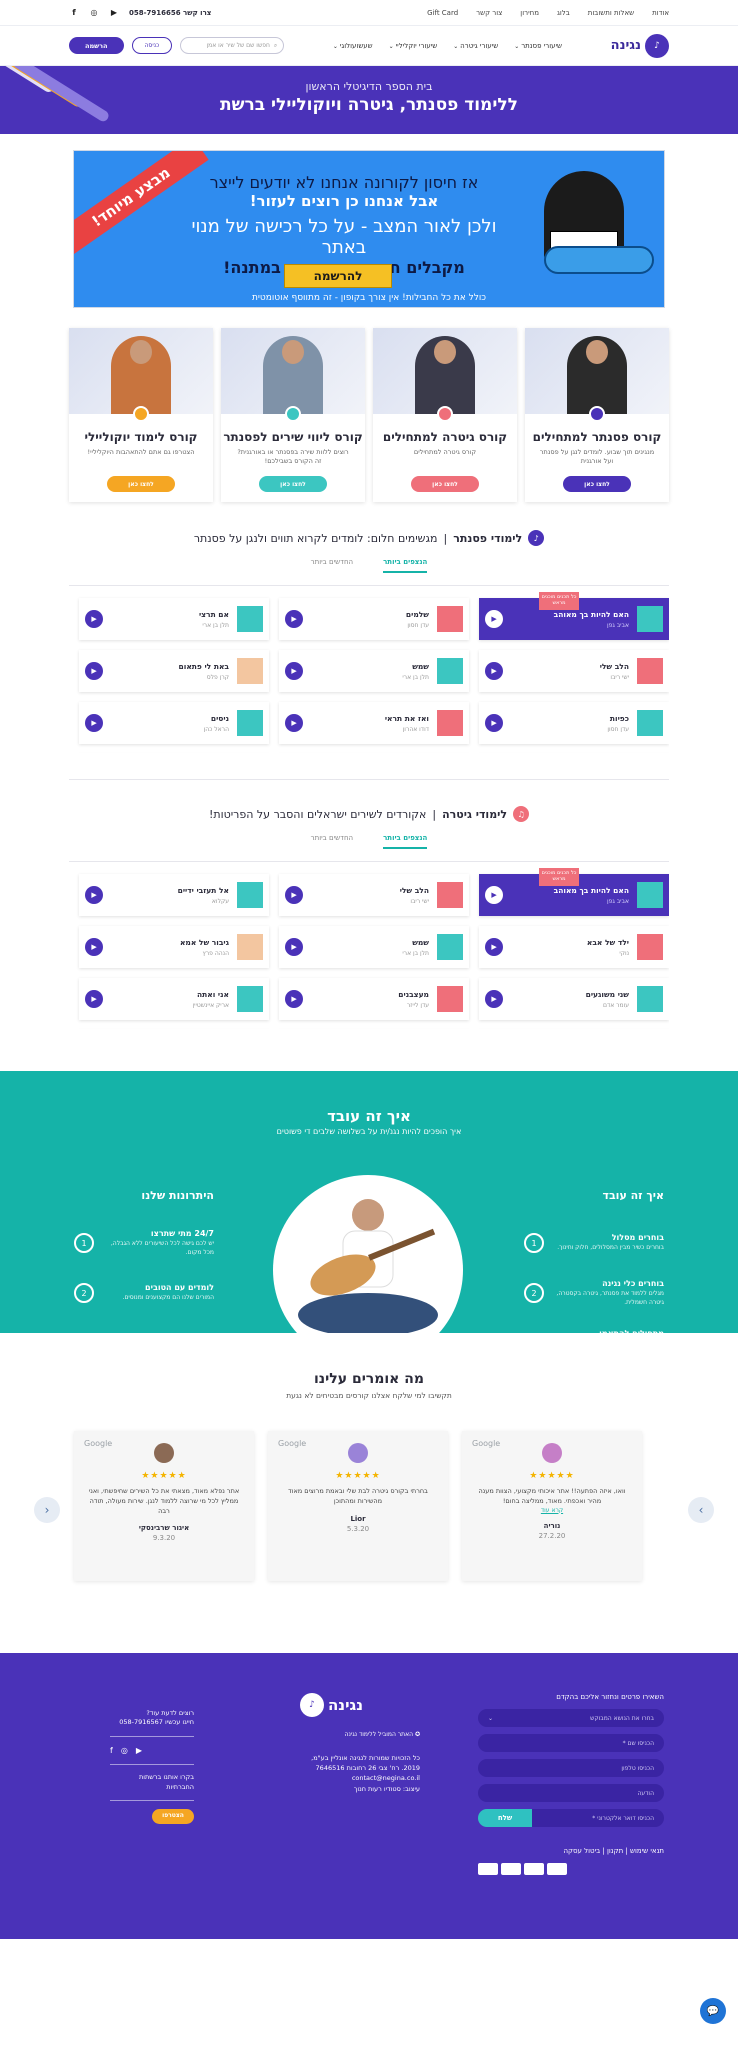 This screenshot has width=738, height=2048. Describe the element at coordinates (713, 2011) in the screenshot. I see `chat-icon: 💬` at that location.